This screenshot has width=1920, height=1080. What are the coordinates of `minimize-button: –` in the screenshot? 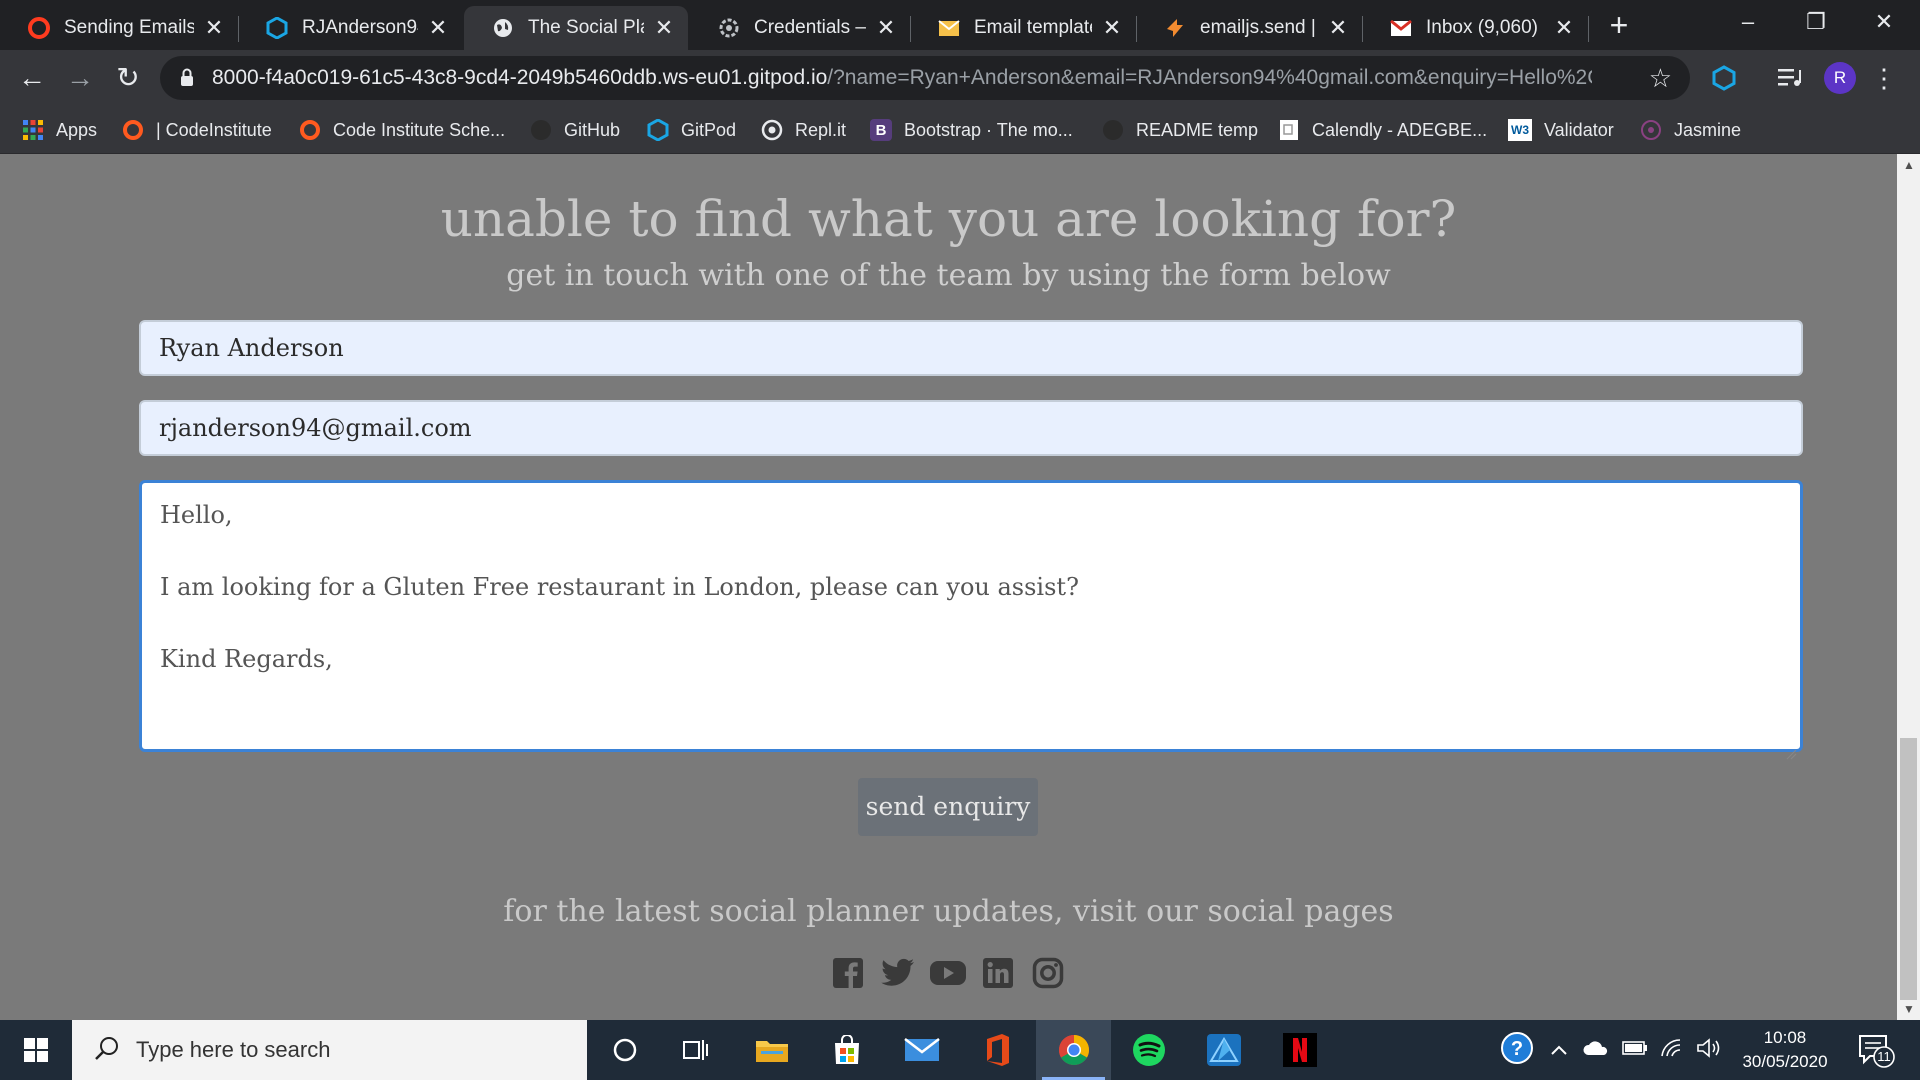 It's located at (1748, 22).